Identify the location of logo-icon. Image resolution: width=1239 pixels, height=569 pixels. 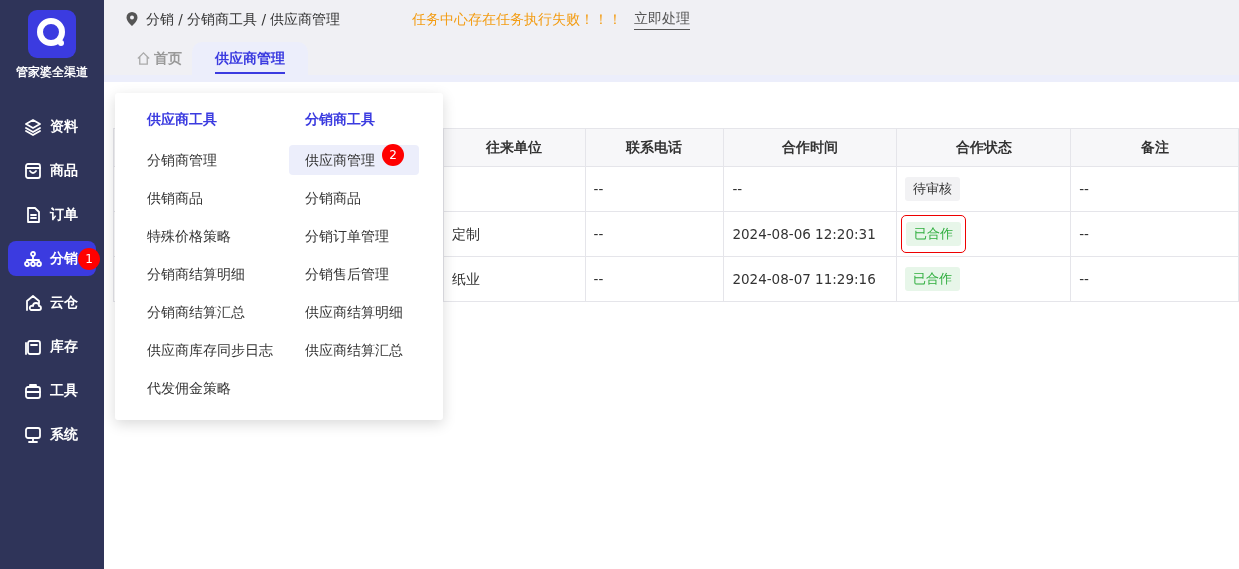
(52, 34).